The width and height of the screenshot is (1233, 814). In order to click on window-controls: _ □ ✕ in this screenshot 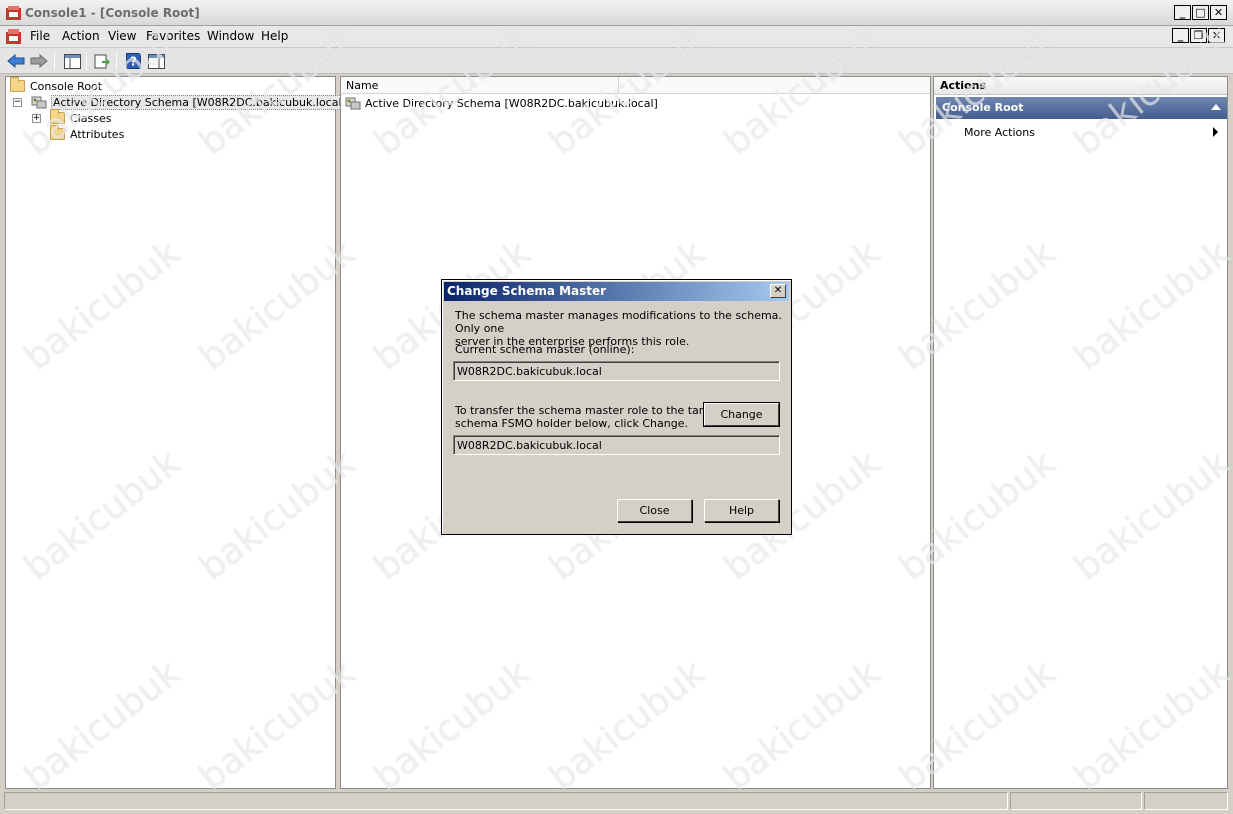, I will do `click(1200, 12)`.